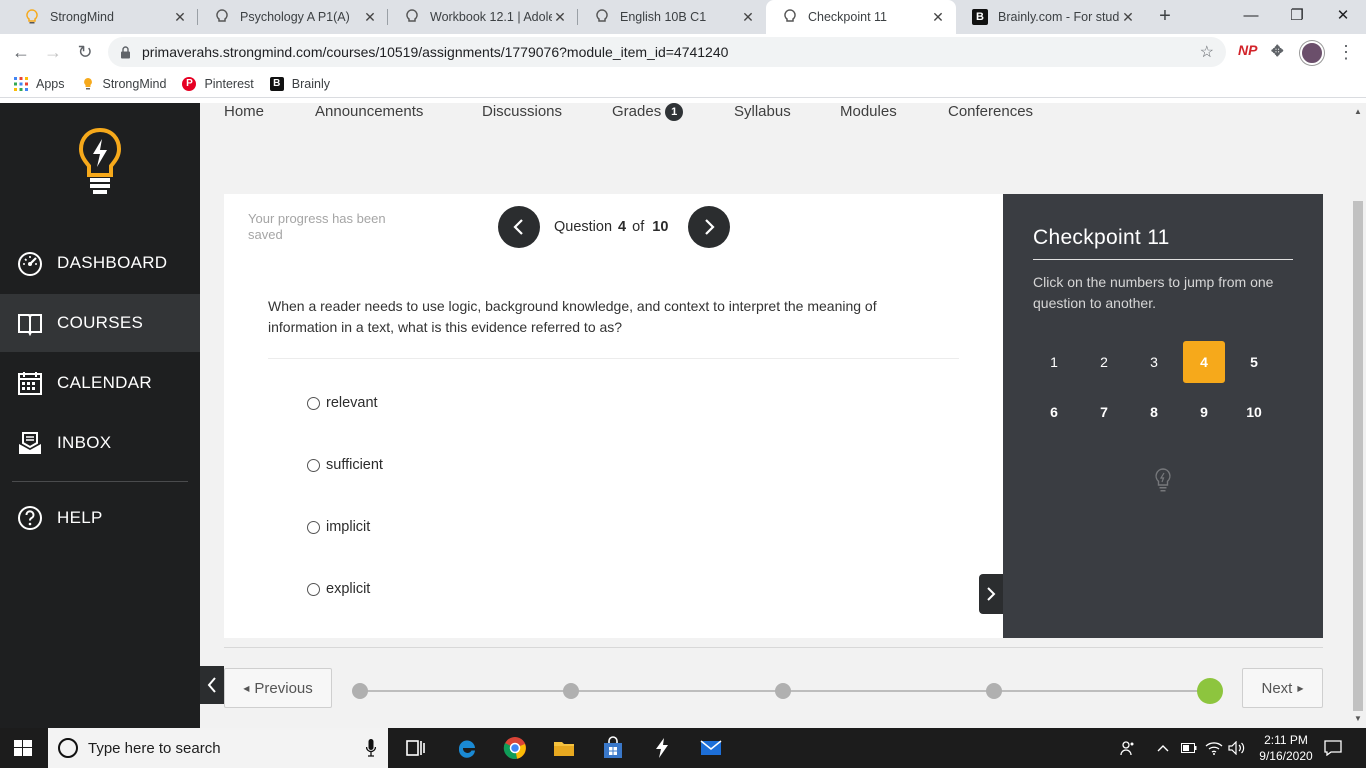 The width and height of the screenshot is (1366, 768). I want to click on sidebar-item-label: CALENDAR, so click(104, 382).